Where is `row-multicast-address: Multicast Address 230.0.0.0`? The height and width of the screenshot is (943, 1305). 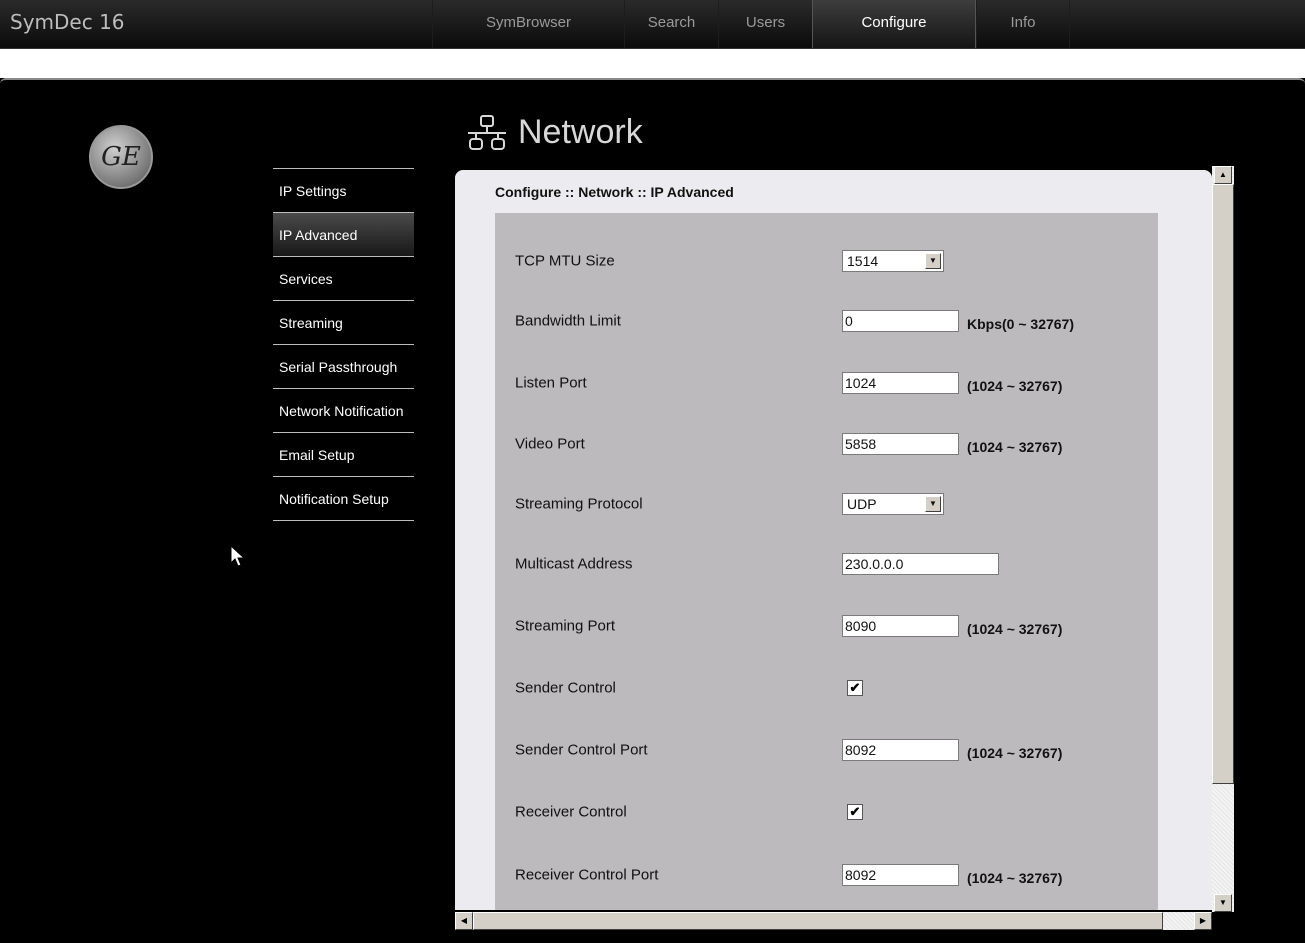 row-multicast-address: Multicast Address 230.0.0.0 is located at coordinates (826, 564).